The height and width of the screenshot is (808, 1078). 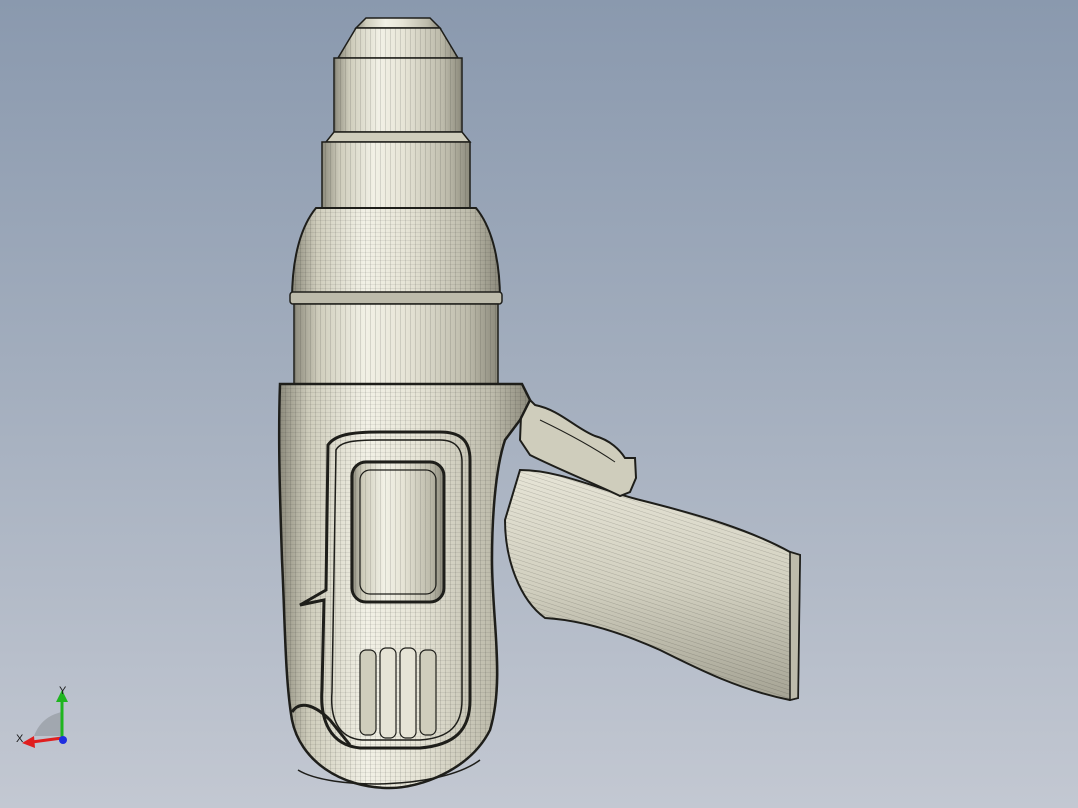 I want to click on axis-y-label: Y, so click(x=63, y=691).